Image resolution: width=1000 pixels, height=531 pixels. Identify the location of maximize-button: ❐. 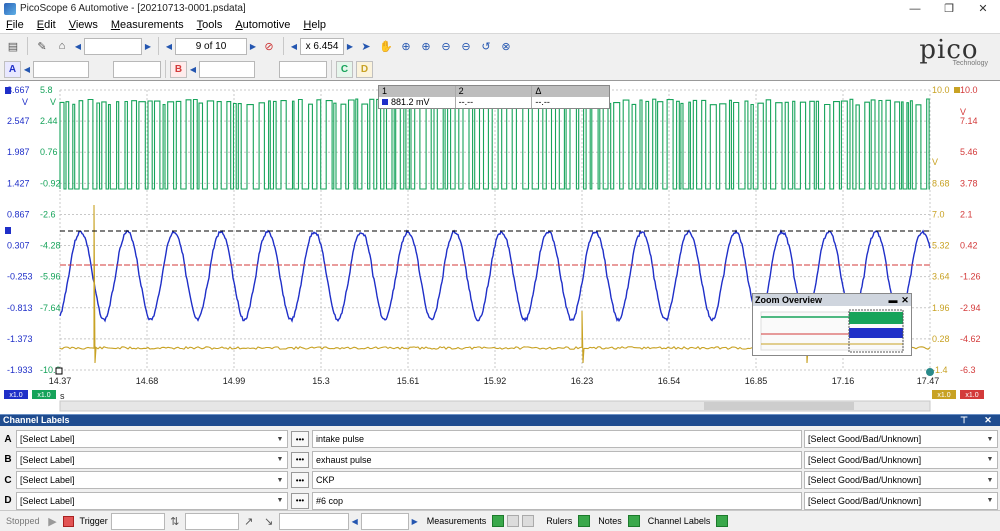
(949, 8).